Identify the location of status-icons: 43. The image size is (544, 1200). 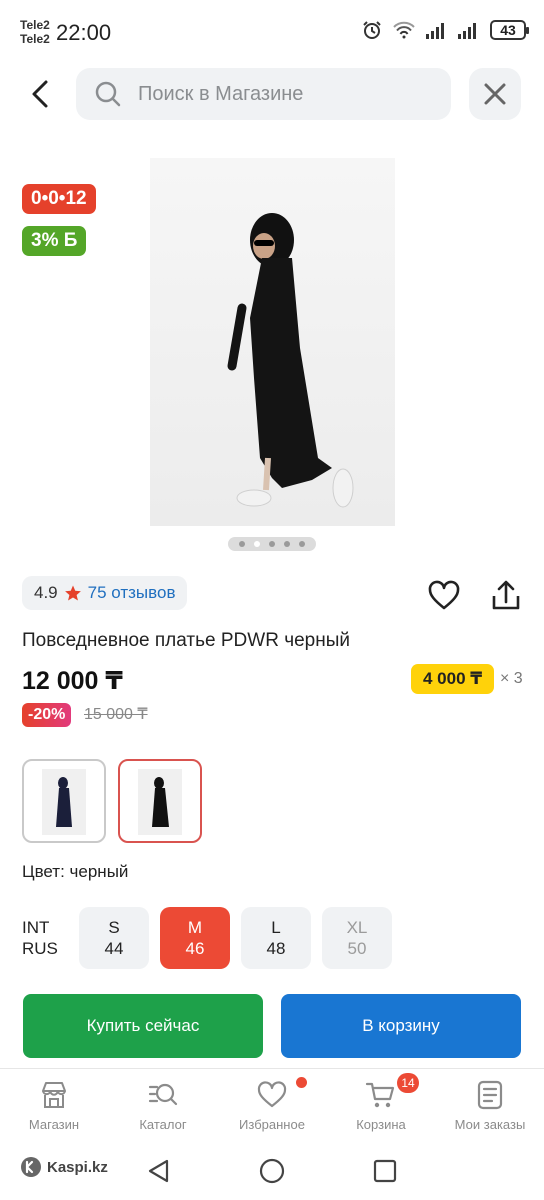
(445, 30).